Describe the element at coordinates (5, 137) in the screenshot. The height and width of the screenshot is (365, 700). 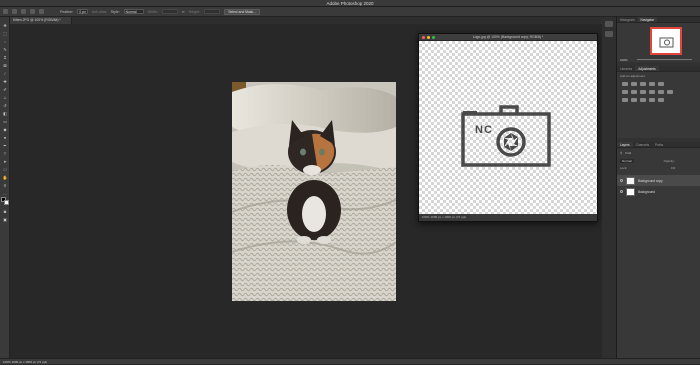
I see `dodge-tool-icon: ●` at that location.